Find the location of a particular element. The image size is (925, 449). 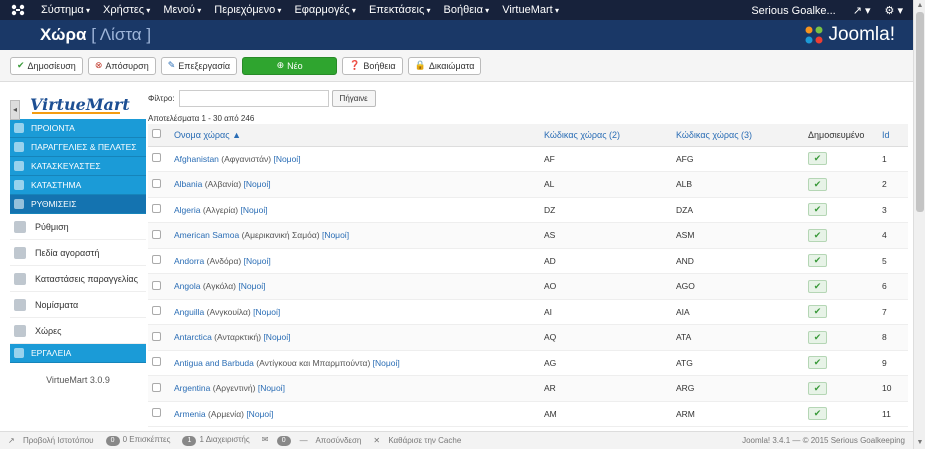

sidebar-item: ΚΑΤΑΣΚΕΥΑΣΤΕΣ is located at coordinates (78, 166).